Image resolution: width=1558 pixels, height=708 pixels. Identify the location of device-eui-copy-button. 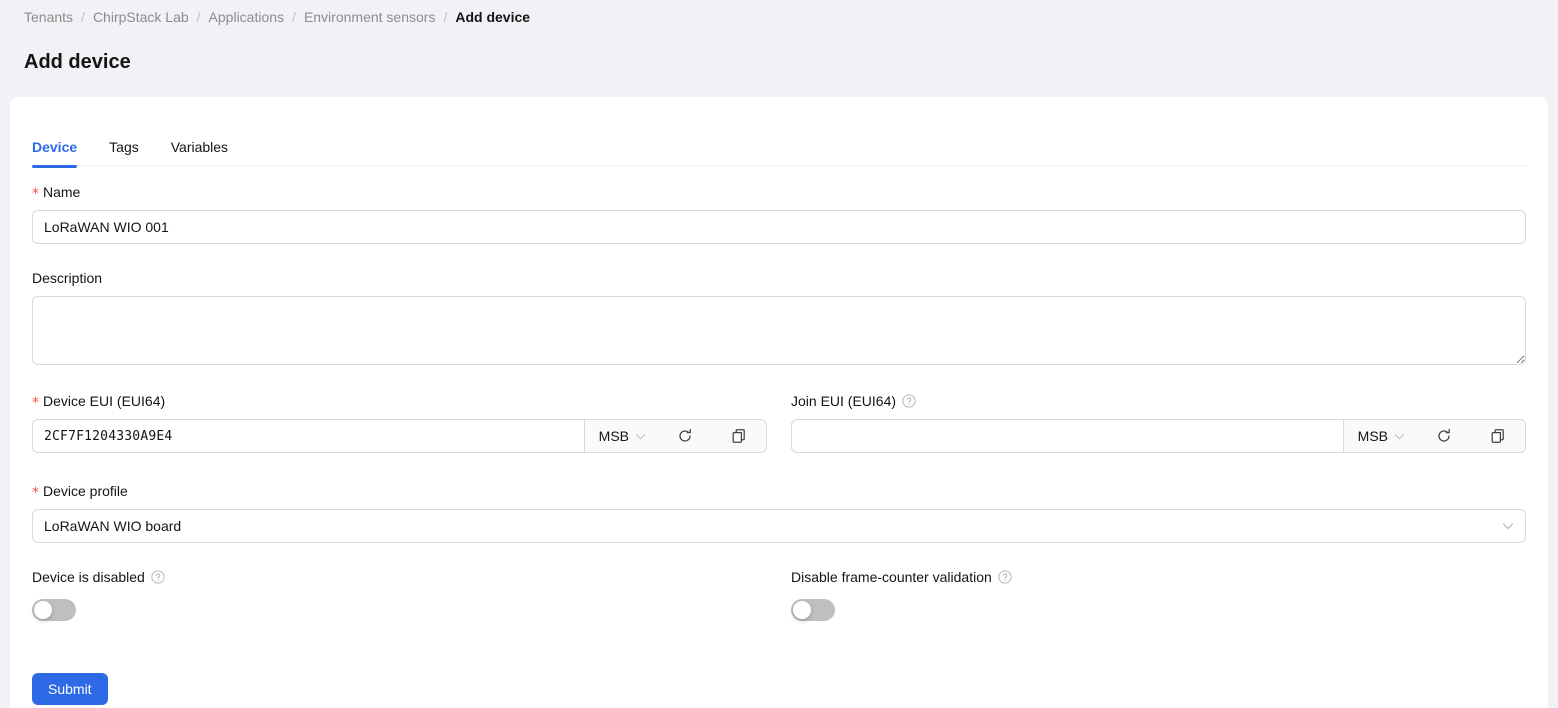
(739, 436).